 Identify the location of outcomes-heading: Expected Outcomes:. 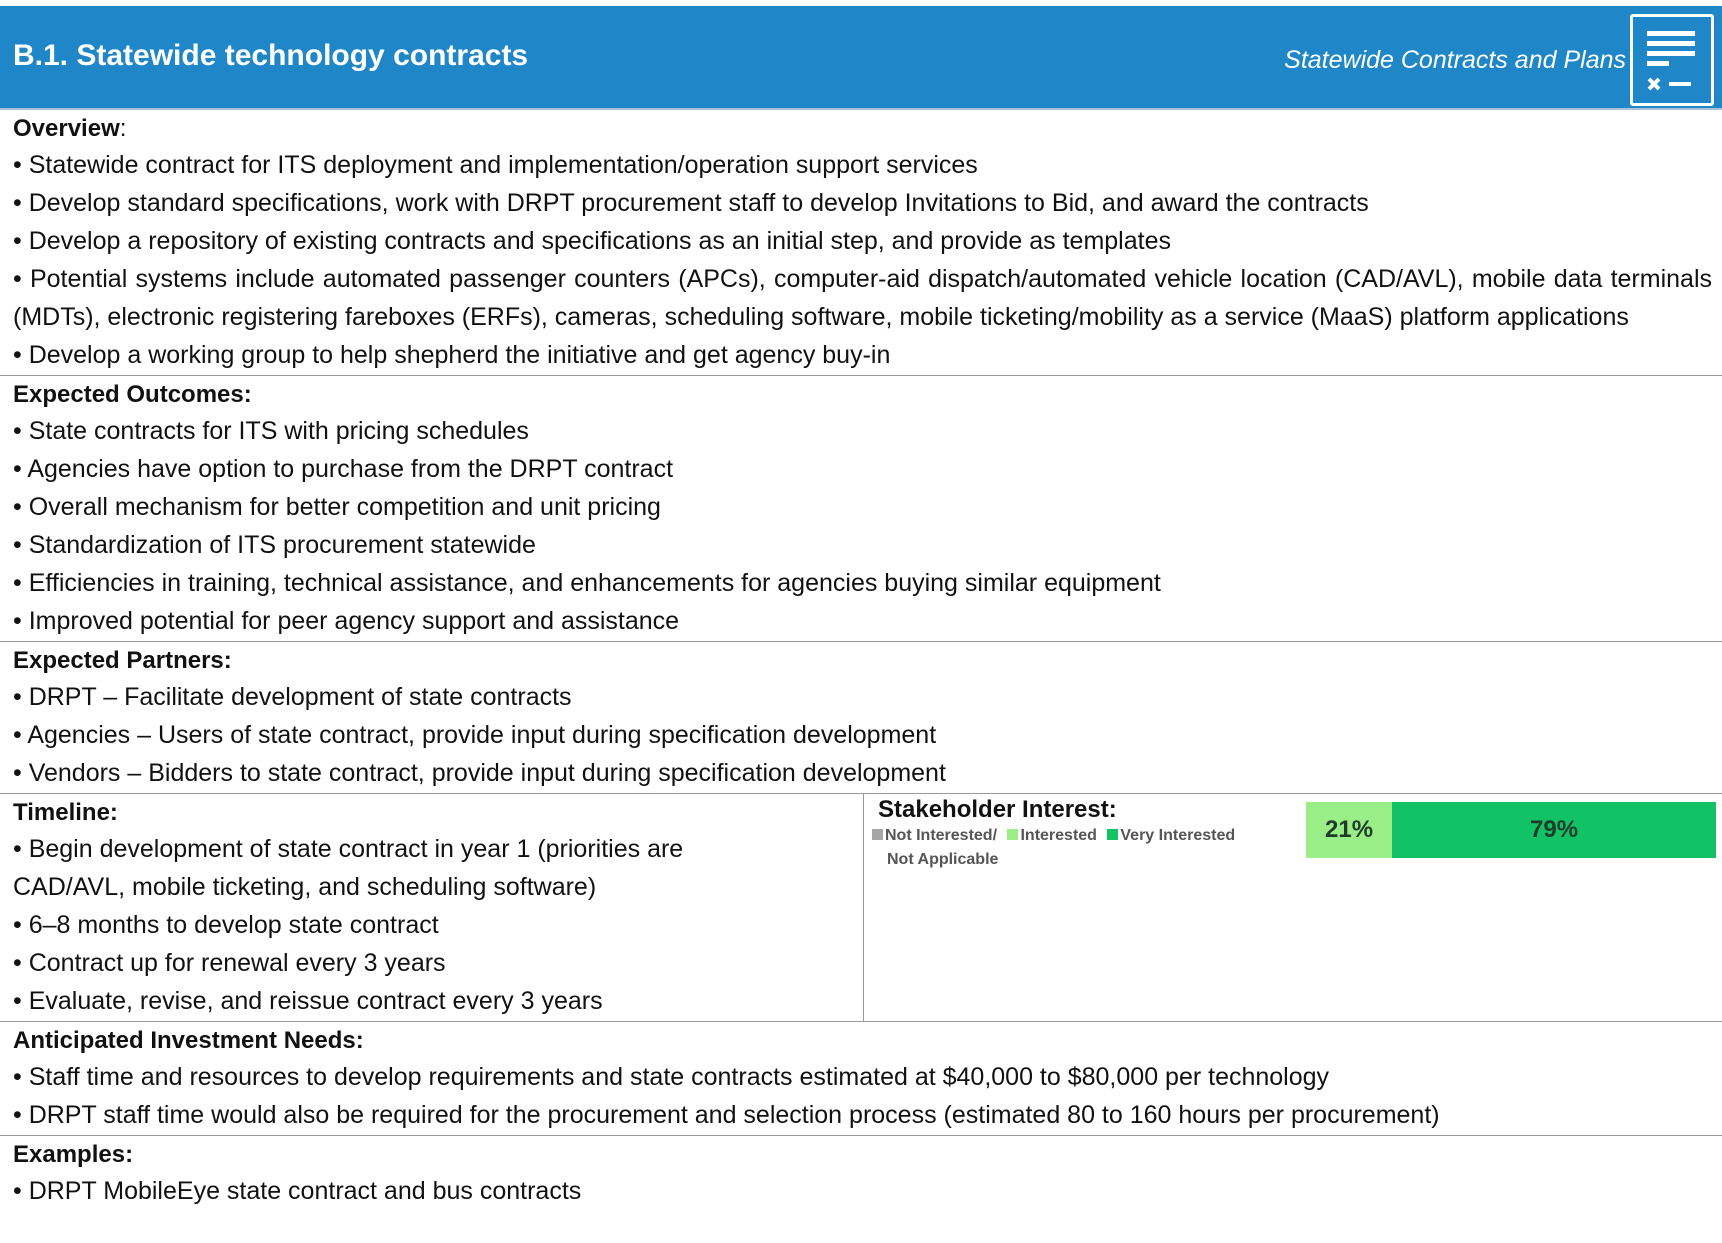
(132, 394).